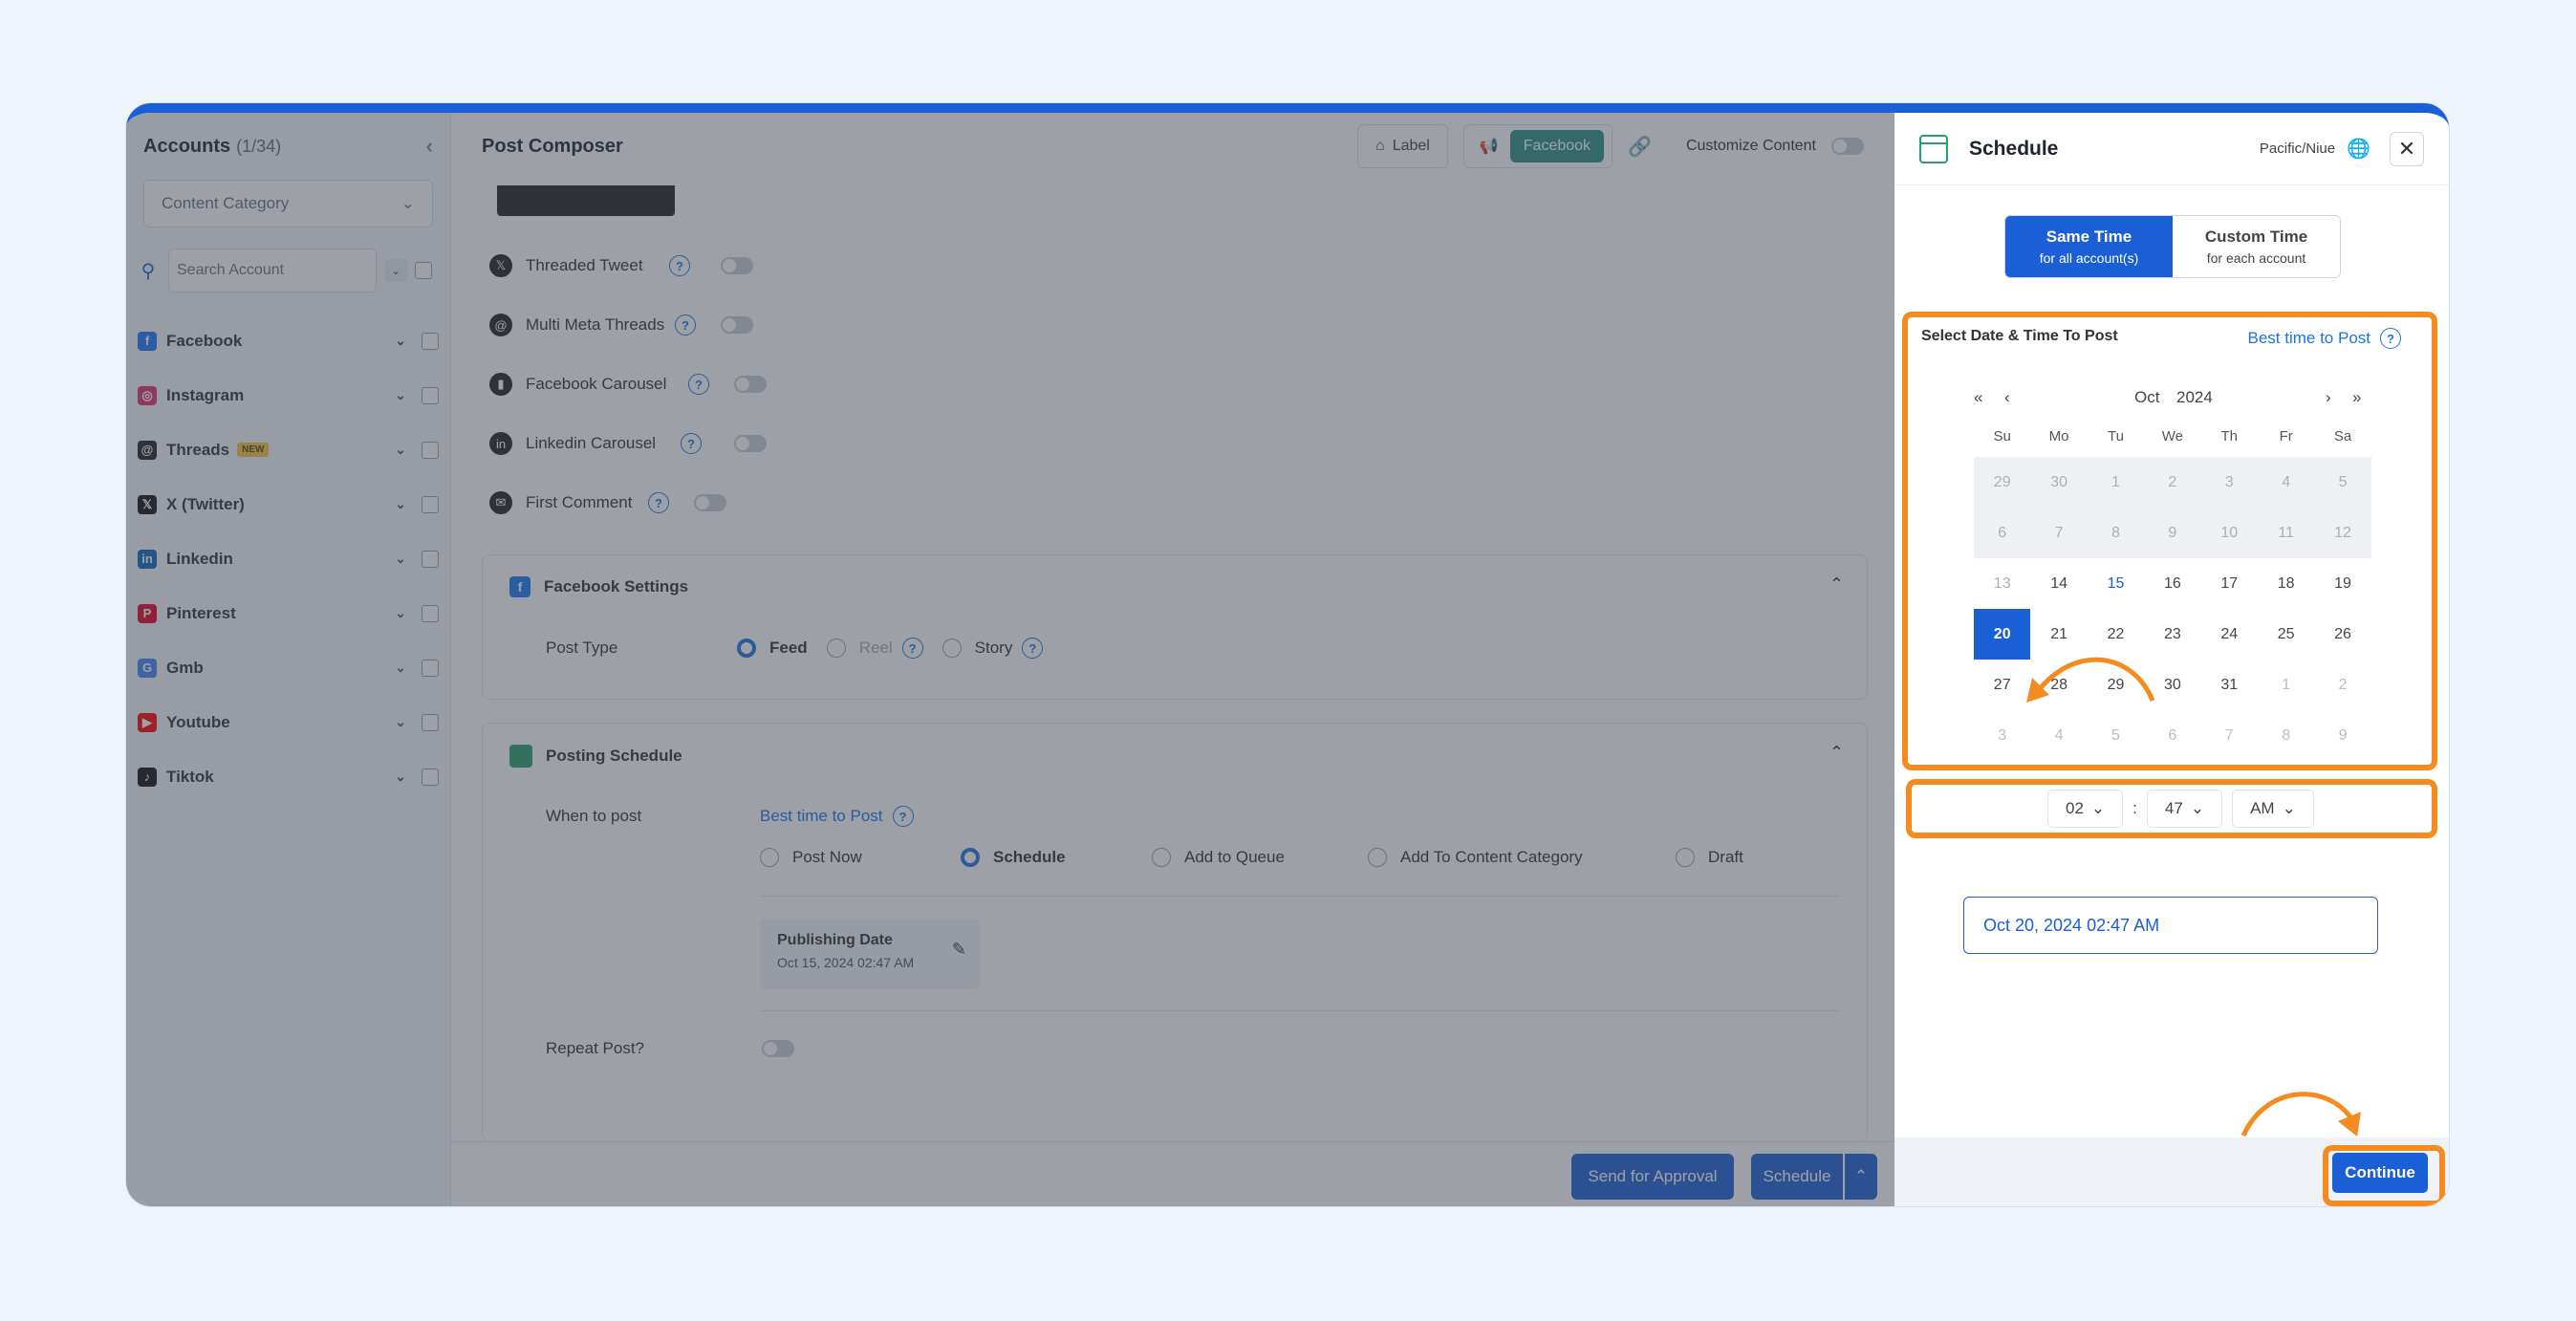 Image resolution: width=2576 pixels, height=1321 pixels. What do you see at coordinates (2229, 533) in the screenshot?
I see `calendar-day: 10` at bounding box center [2229, 533].